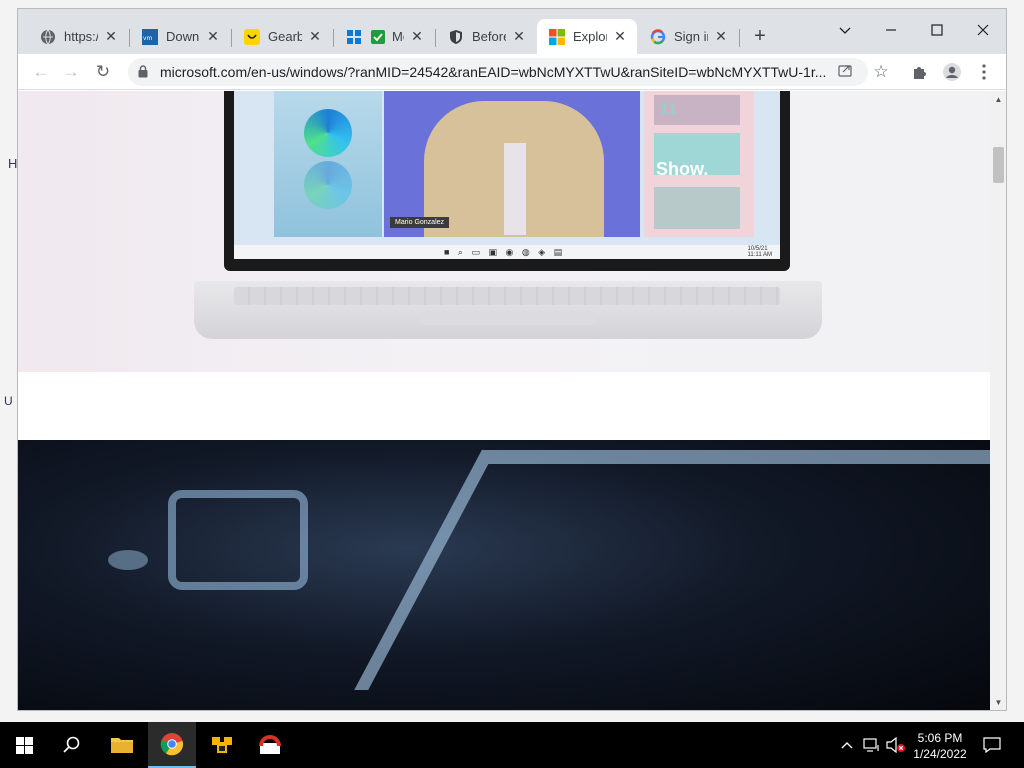 This screenshot has width=1024, height=768. I want to click on tab-divider, so click(739, 38).